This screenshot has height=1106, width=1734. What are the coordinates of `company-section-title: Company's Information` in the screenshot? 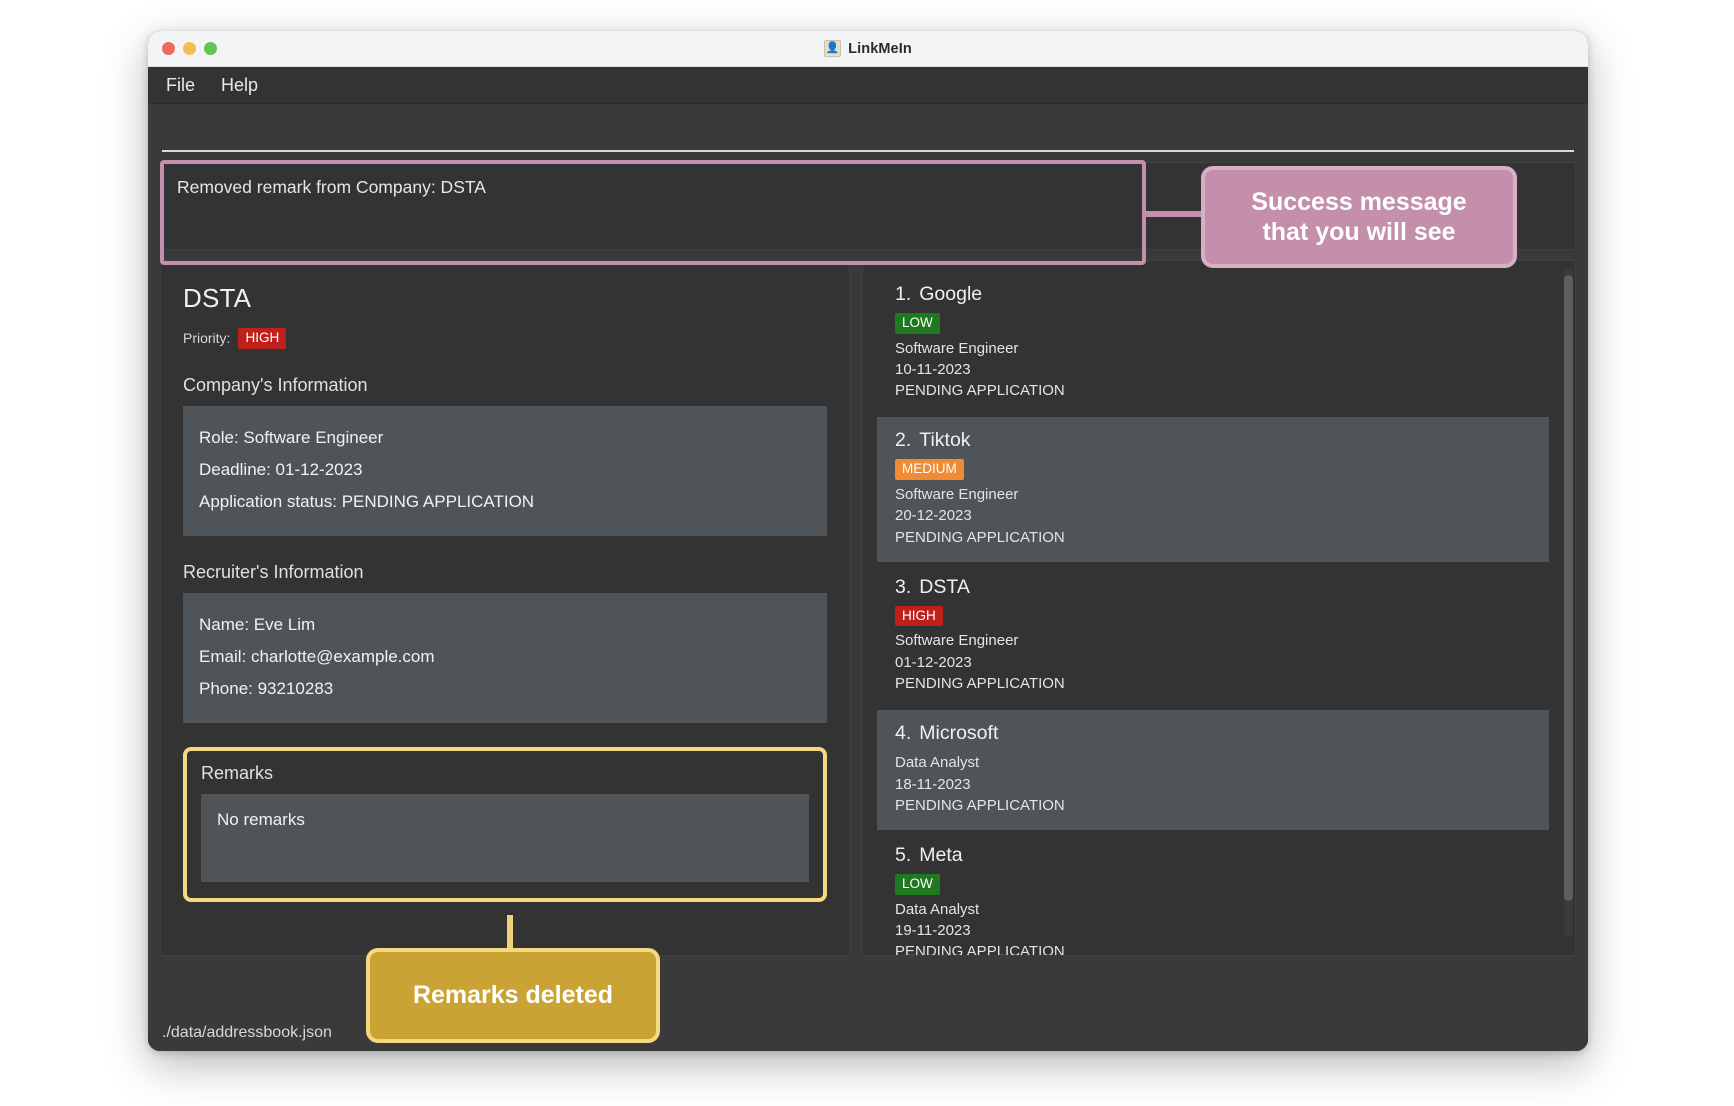 It's located at (275, 384).